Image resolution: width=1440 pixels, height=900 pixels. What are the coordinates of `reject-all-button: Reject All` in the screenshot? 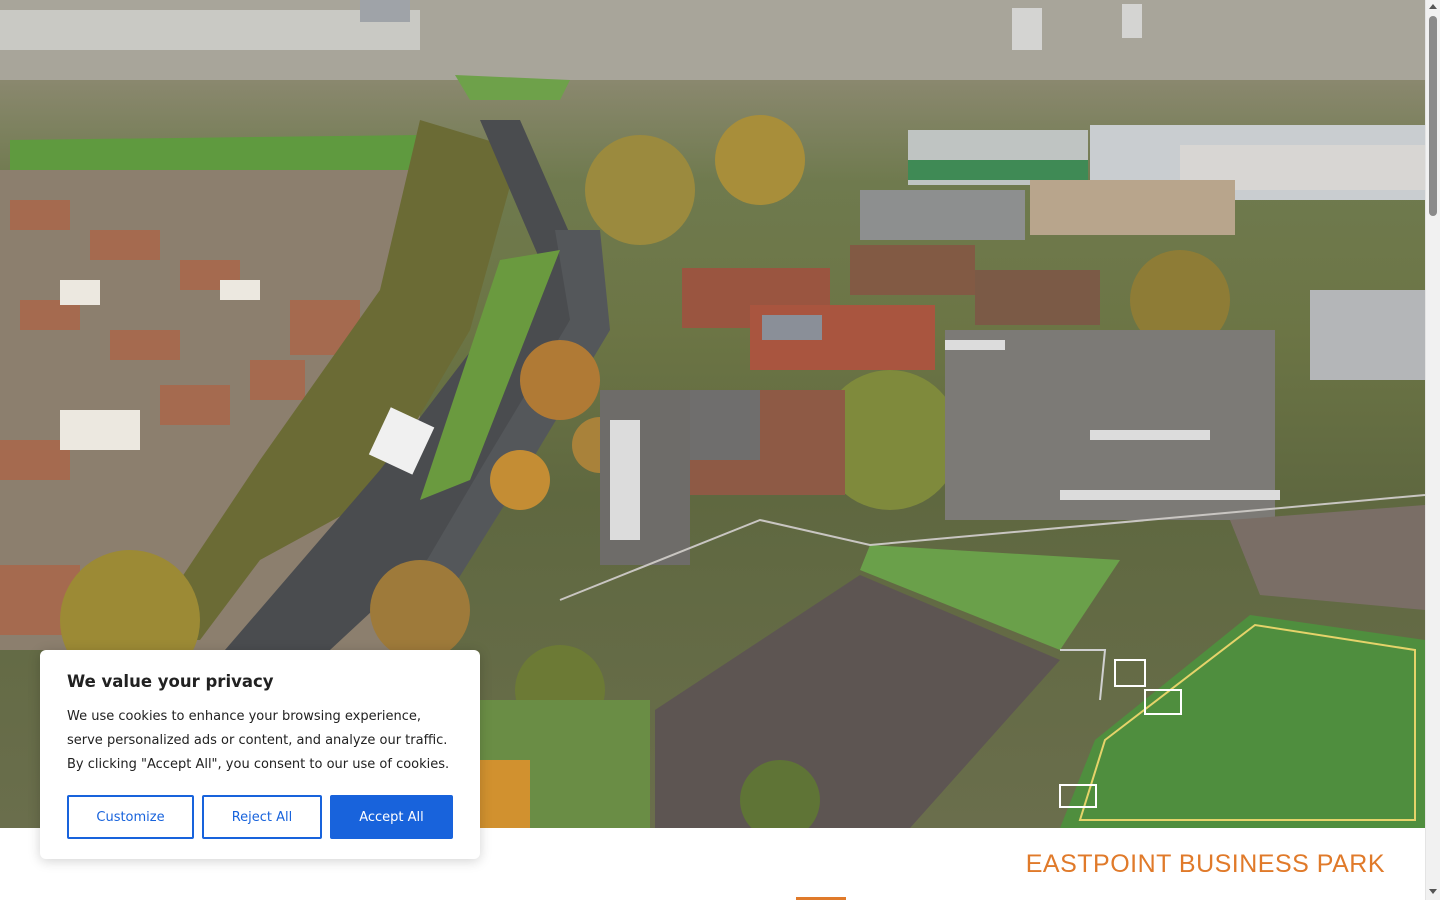 It's located at (262, 817).